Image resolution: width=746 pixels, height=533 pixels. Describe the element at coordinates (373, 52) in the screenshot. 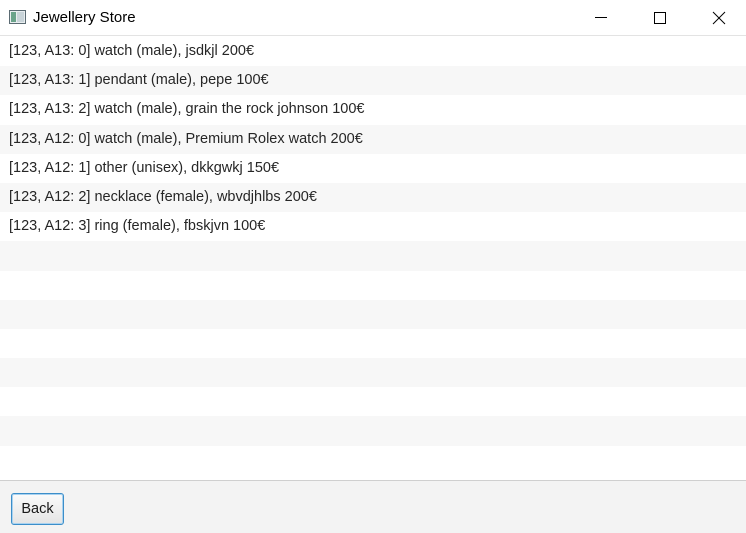

I see `list-item: [123, A13: 0] watch (male), jsdkjl 200€` at that location.